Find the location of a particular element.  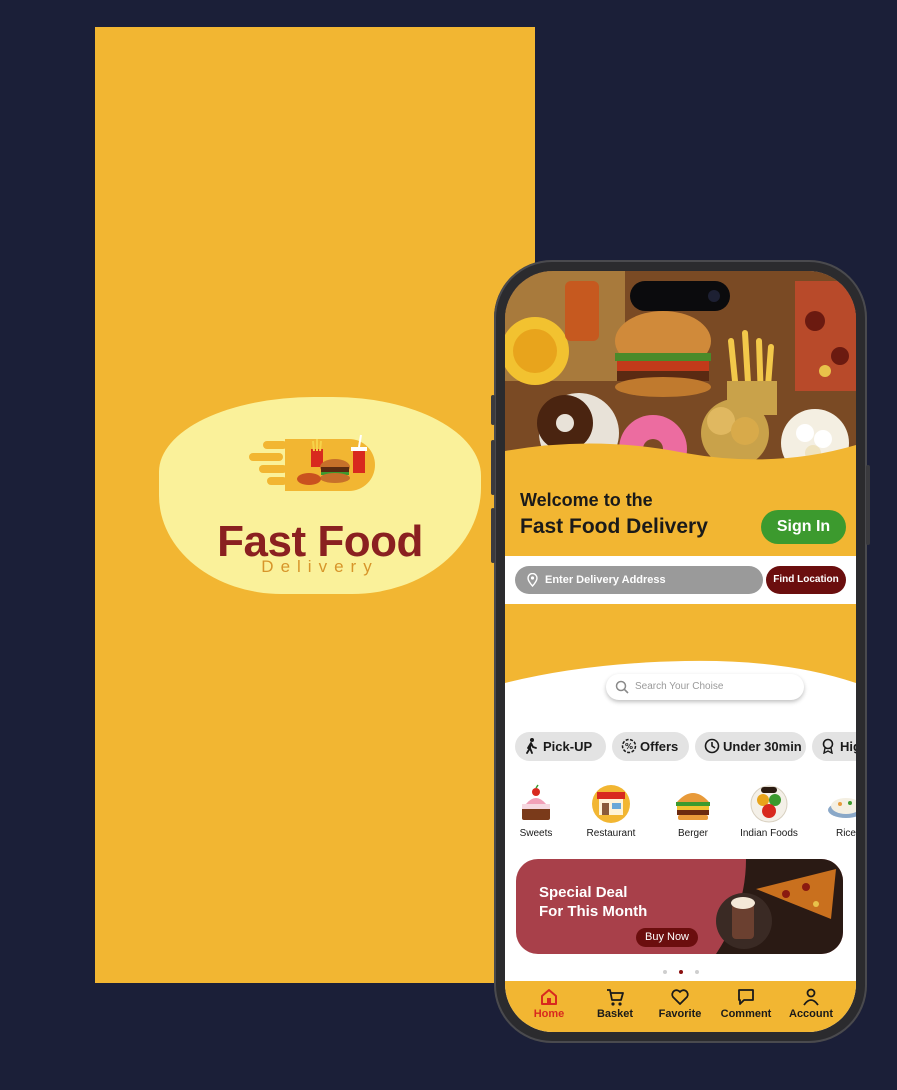

percent-badge-icon: % is located at coordinates (629, 746).